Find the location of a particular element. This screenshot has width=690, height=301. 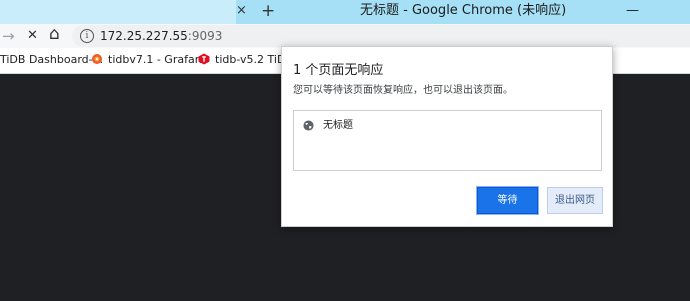

url-port: :9093 is located at coordinates (205, 36).